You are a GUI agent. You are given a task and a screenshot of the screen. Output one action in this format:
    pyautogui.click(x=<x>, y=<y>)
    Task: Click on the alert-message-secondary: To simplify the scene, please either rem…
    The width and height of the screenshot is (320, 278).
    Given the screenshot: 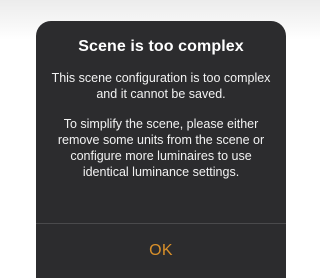 What is the action you would take?
    pyautogui.click(x=161, y=148)
    